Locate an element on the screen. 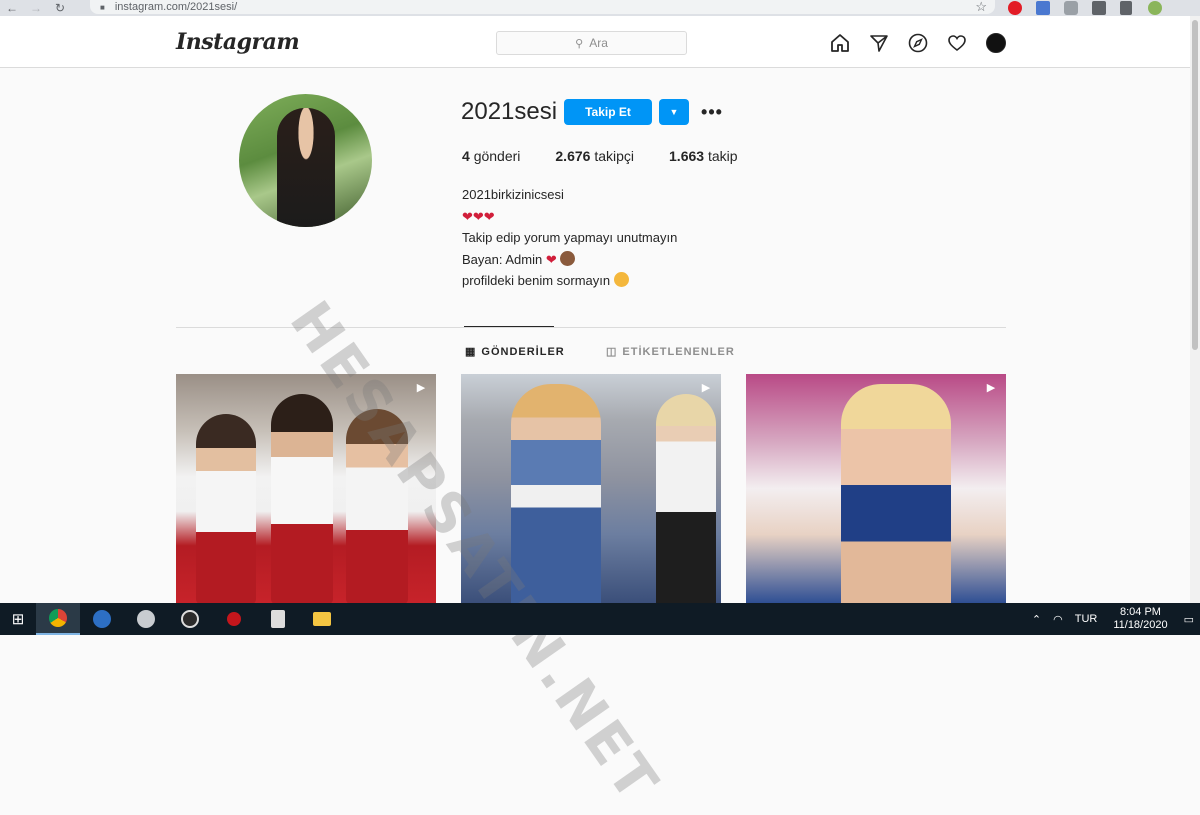 The image size is (1200, 815). clock: 8:04 PM 11/18/2020 is located at coordinates (1140, 619).